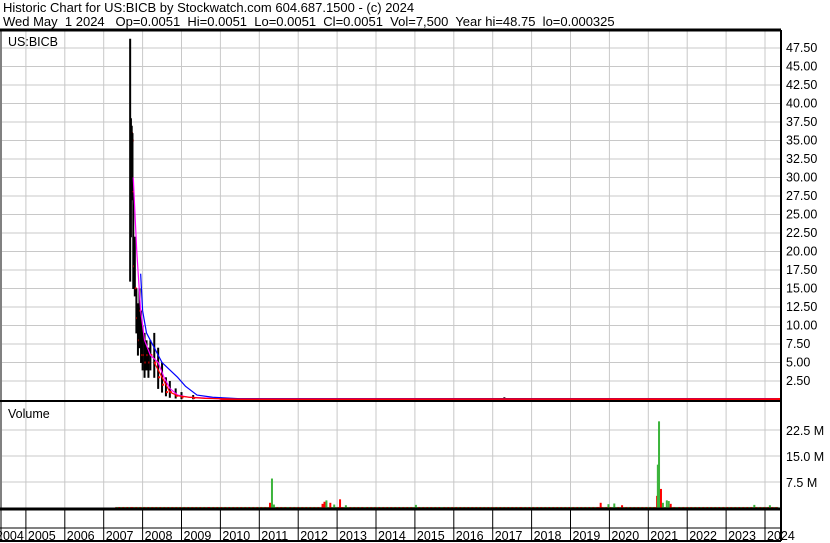  What do you see at coordinates (12, 536) in the screenshot?
I see `year-label: 2004` at bounding box center [12, 536].